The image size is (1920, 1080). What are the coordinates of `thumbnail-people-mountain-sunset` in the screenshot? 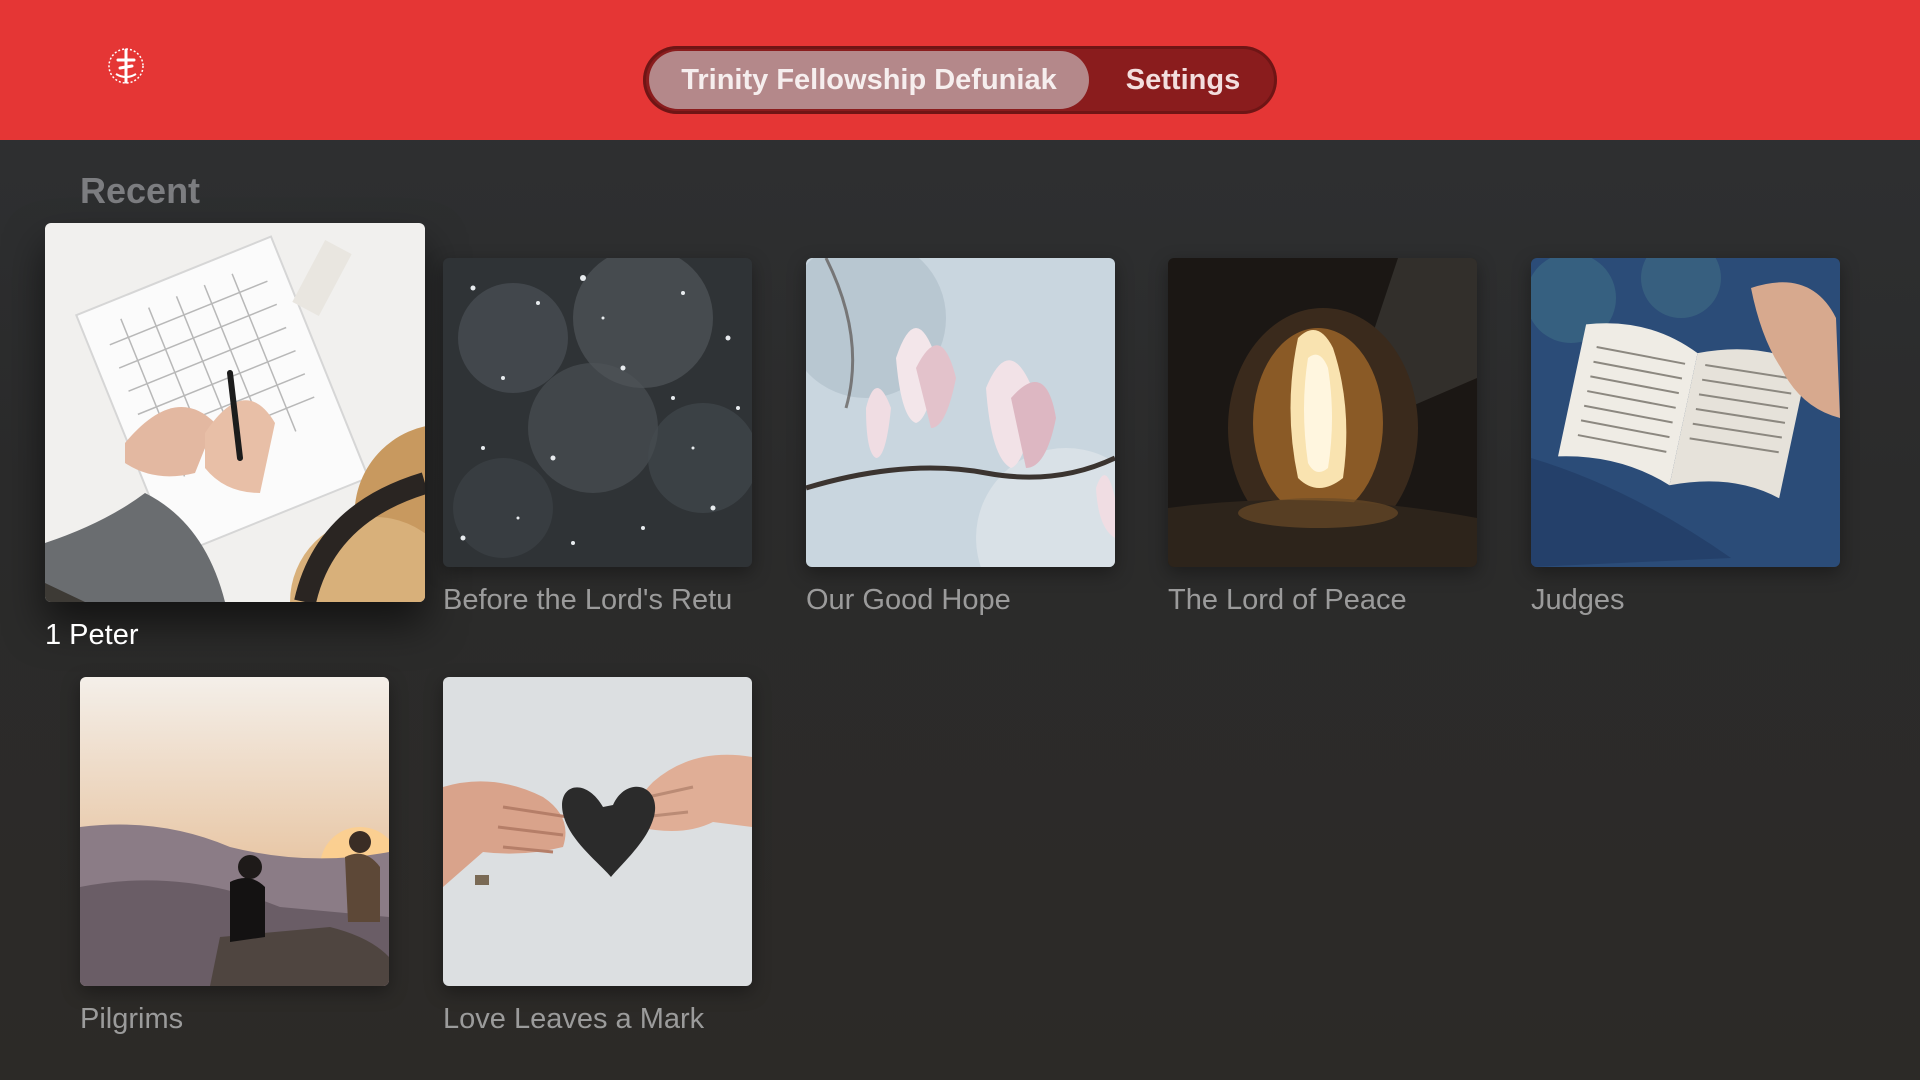 It's located at (234, 831).